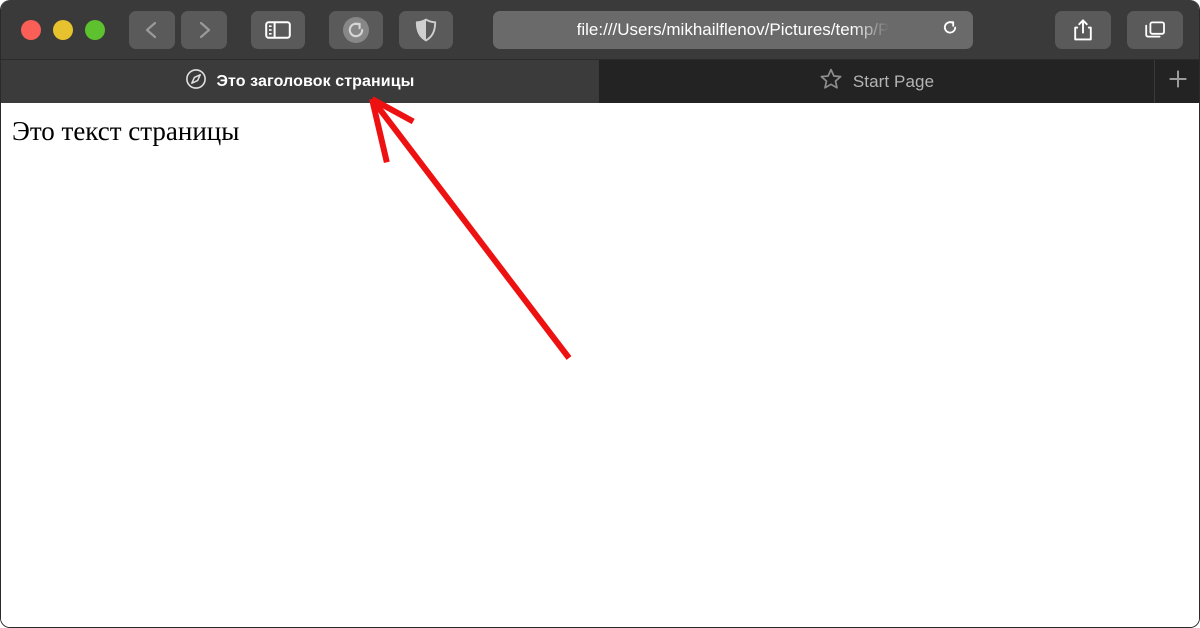 This screenshot has height=628, width=1200. I want to click on share-icon, so click(1083, 30).